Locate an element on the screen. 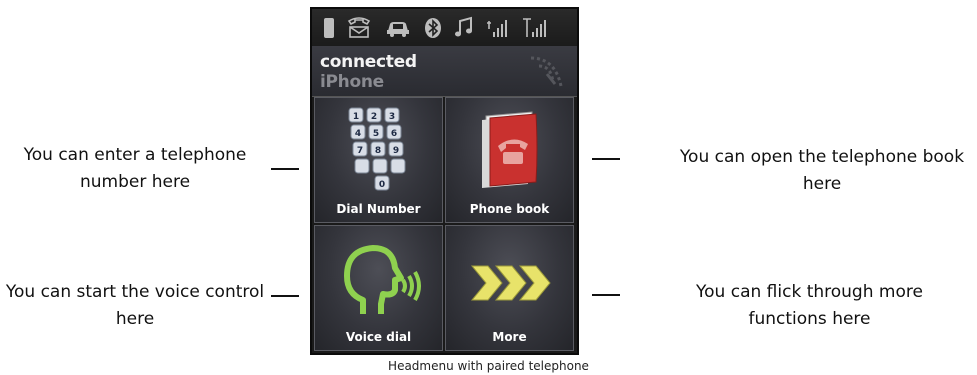 The image size is (977, 375). tile-more: More is located at coordinates (509, 288).